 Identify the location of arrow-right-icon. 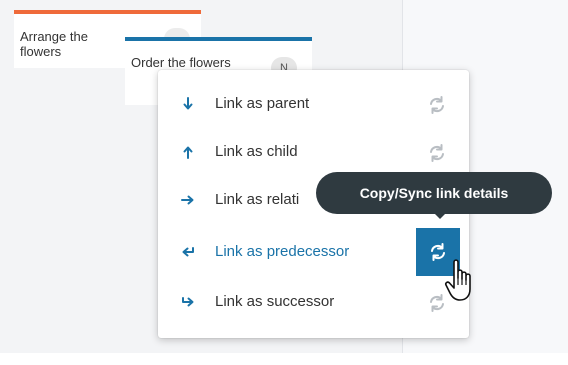
(188, 200).